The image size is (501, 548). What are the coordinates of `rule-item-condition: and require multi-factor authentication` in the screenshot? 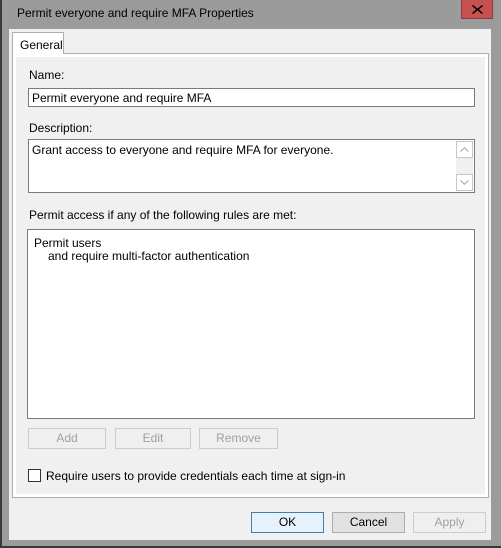 It's located at (148, 256).